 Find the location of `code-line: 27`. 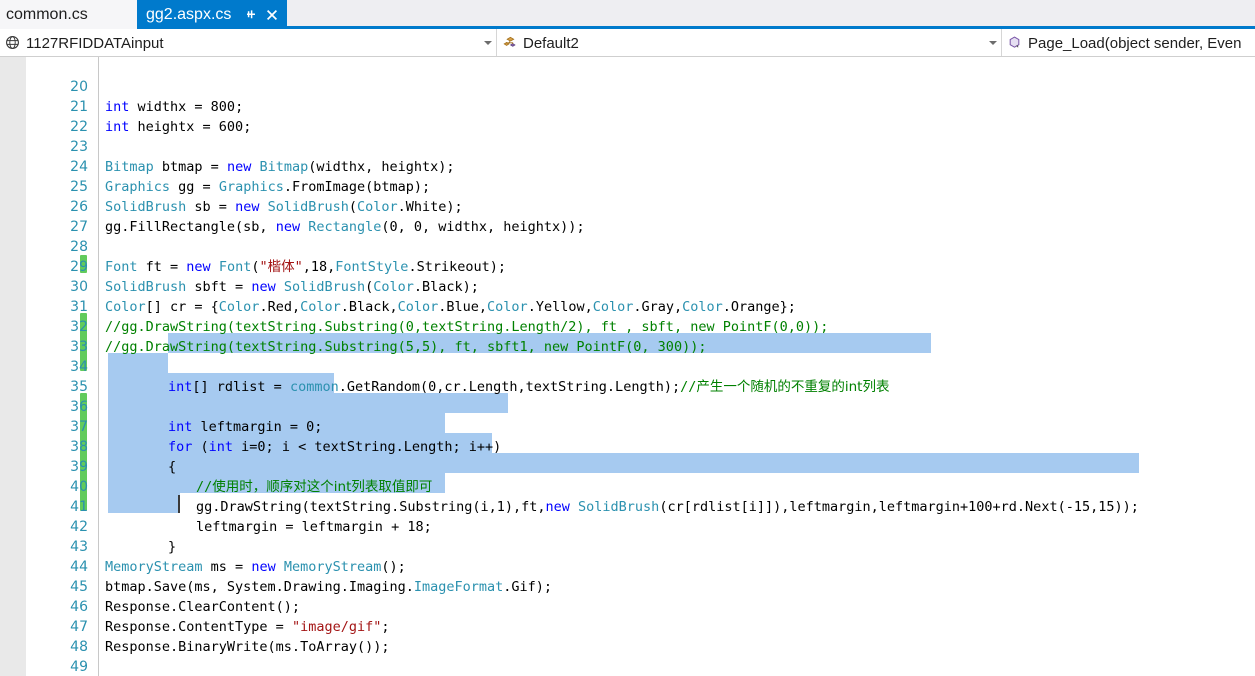

code-line: 27 is located at coordinates (627, 216).